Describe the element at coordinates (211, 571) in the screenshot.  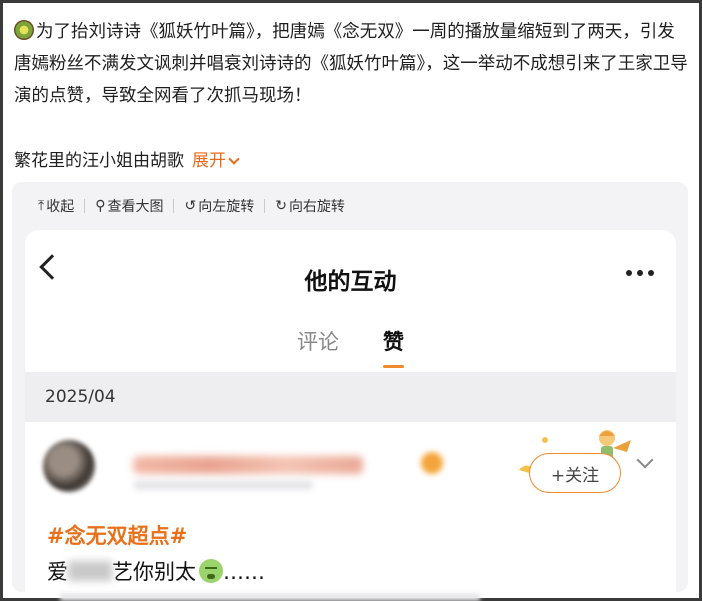
I see `nauseated-face-emoji-icon` at that location.